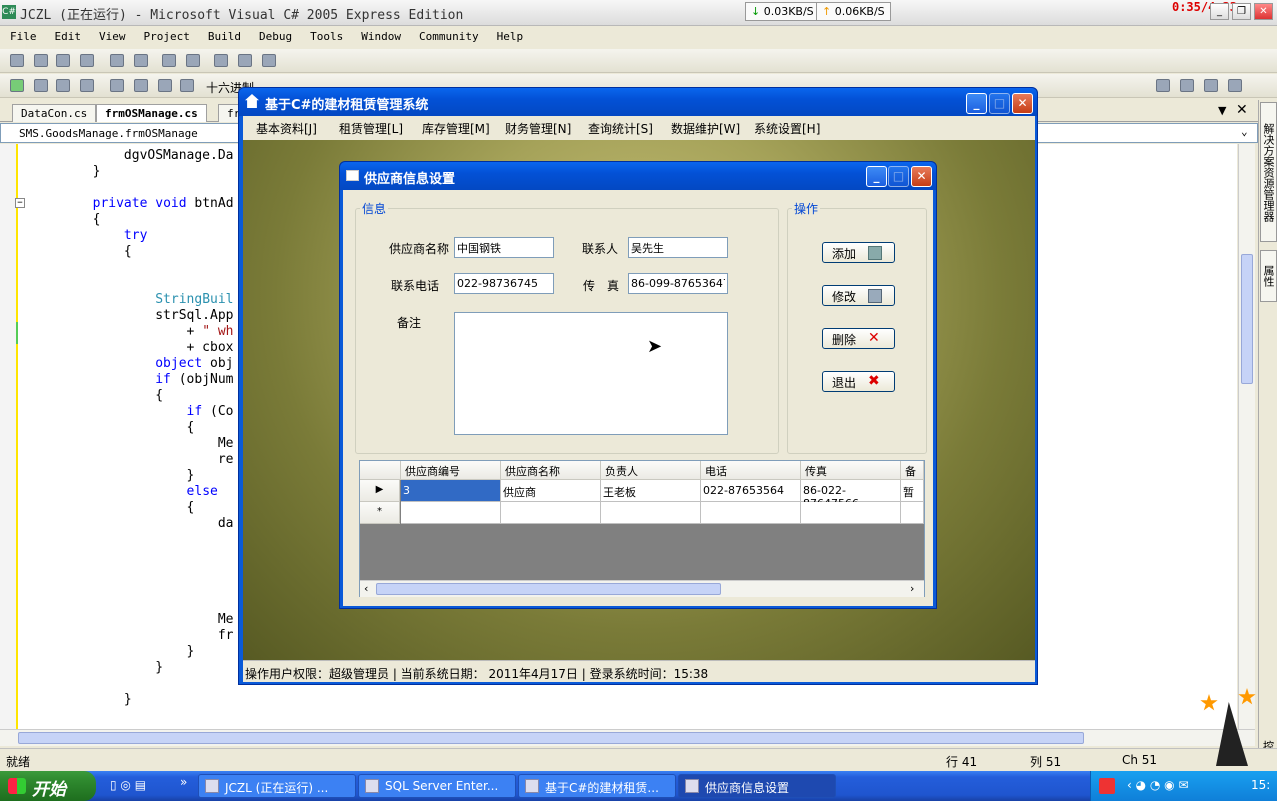  Describe the element at coordinates (1211, 85) in the screenshot. I see `toolbox-icon` at that location.